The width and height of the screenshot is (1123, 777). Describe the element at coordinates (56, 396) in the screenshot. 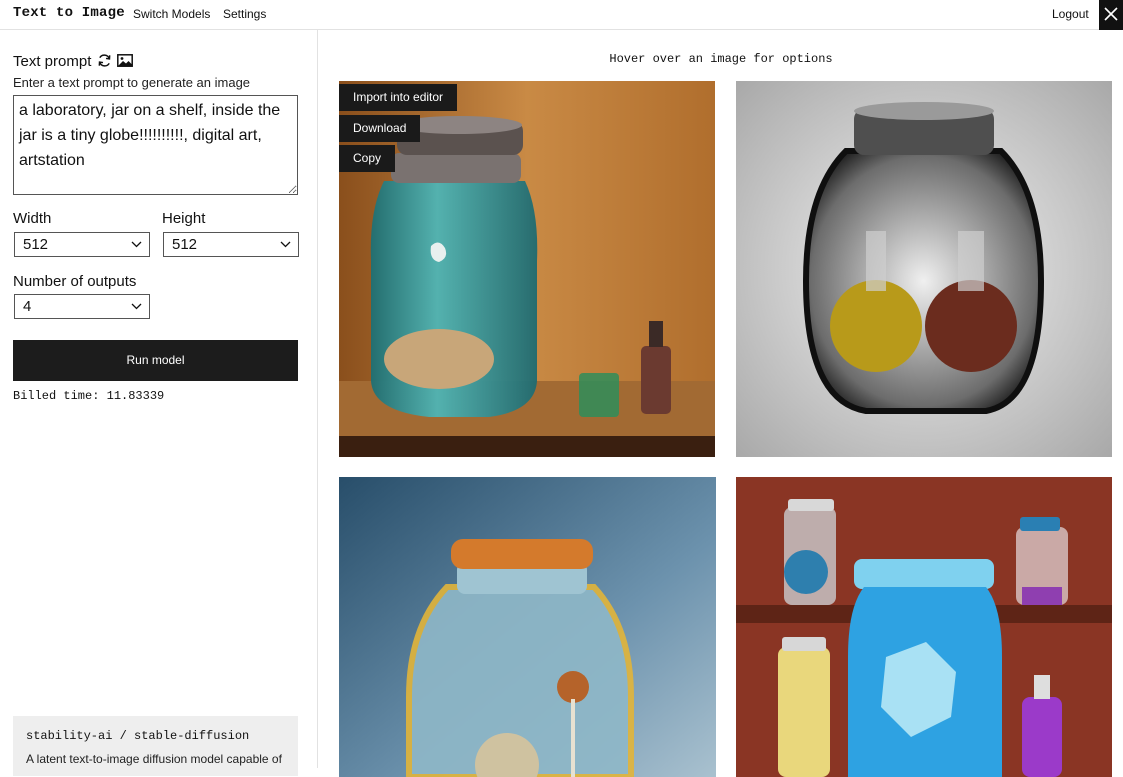

I see `billed-time-label: Billed time:` at that location.